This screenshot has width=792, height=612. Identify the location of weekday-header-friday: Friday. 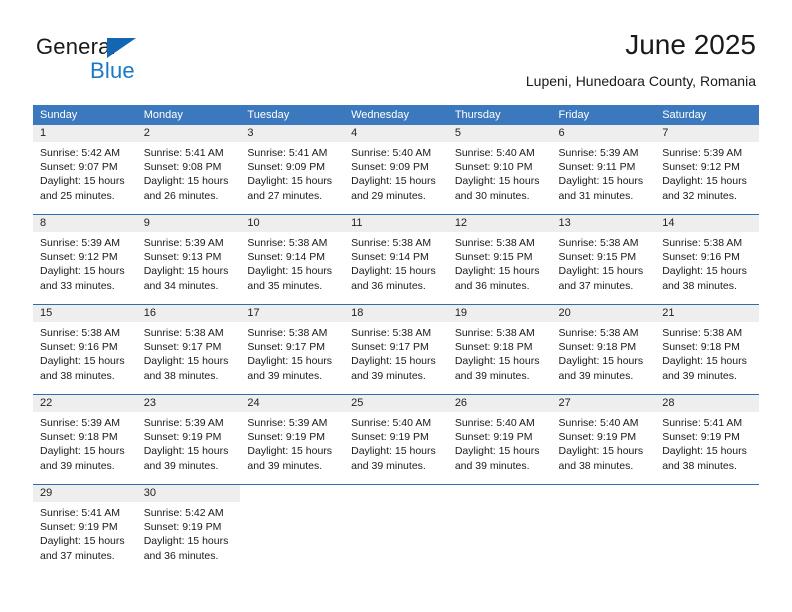
(603, 115).